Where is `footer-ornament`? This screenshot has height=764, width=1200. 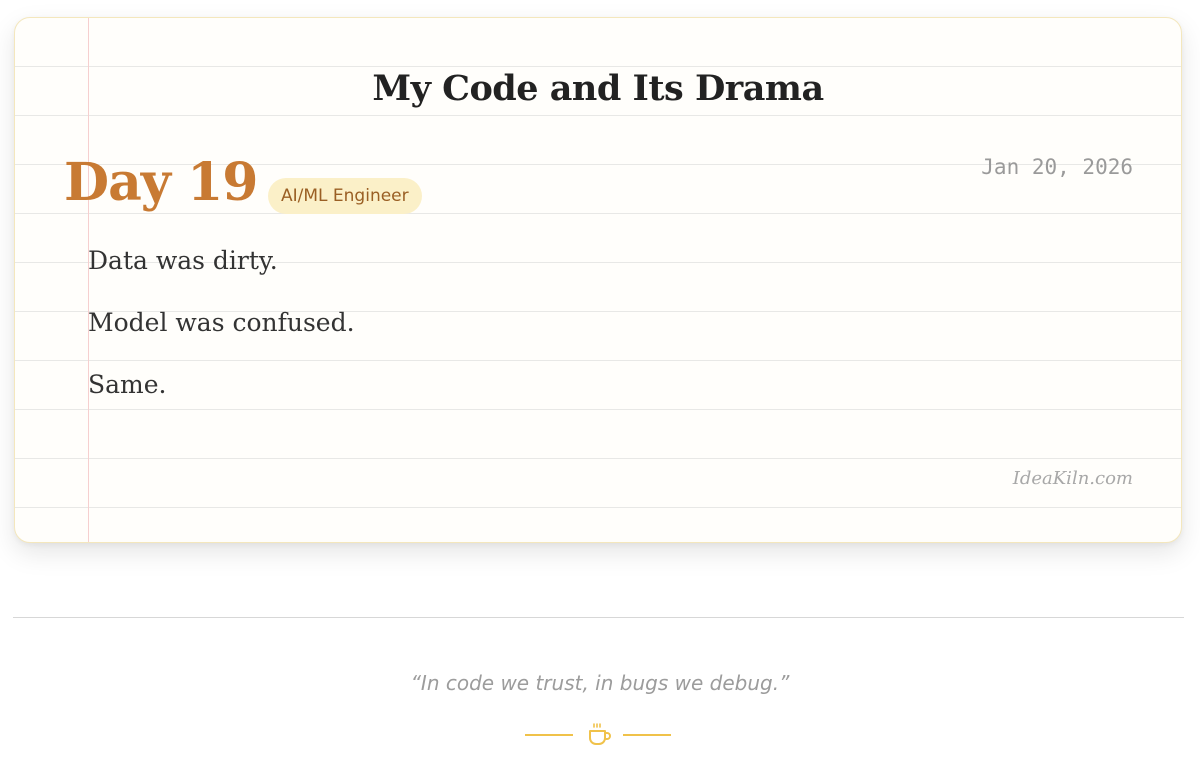
footer-ornament is located at coordinates (600, 735).